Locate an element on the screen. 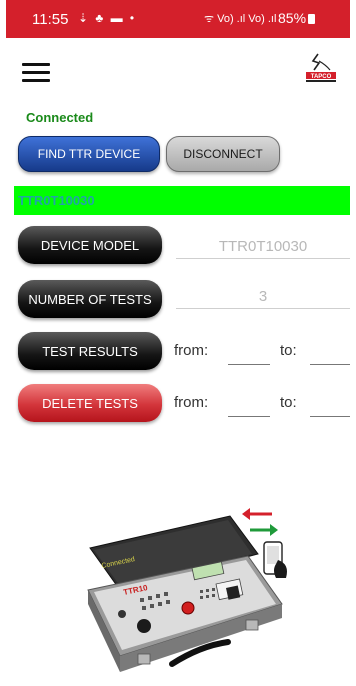  find-ttr-device-button: FIND TTR DEVICE is located at coordinates (89, 154).